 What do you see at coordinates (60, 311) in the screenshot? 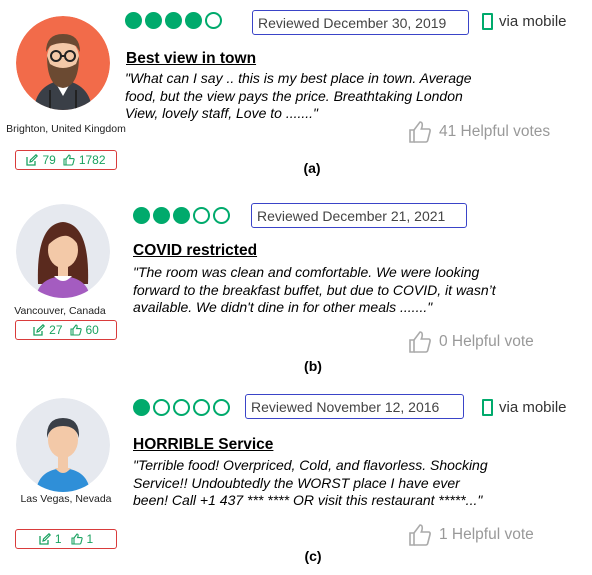
I see `reviewer-location: Vancouver, Canada` at bounding box center [60, 311].